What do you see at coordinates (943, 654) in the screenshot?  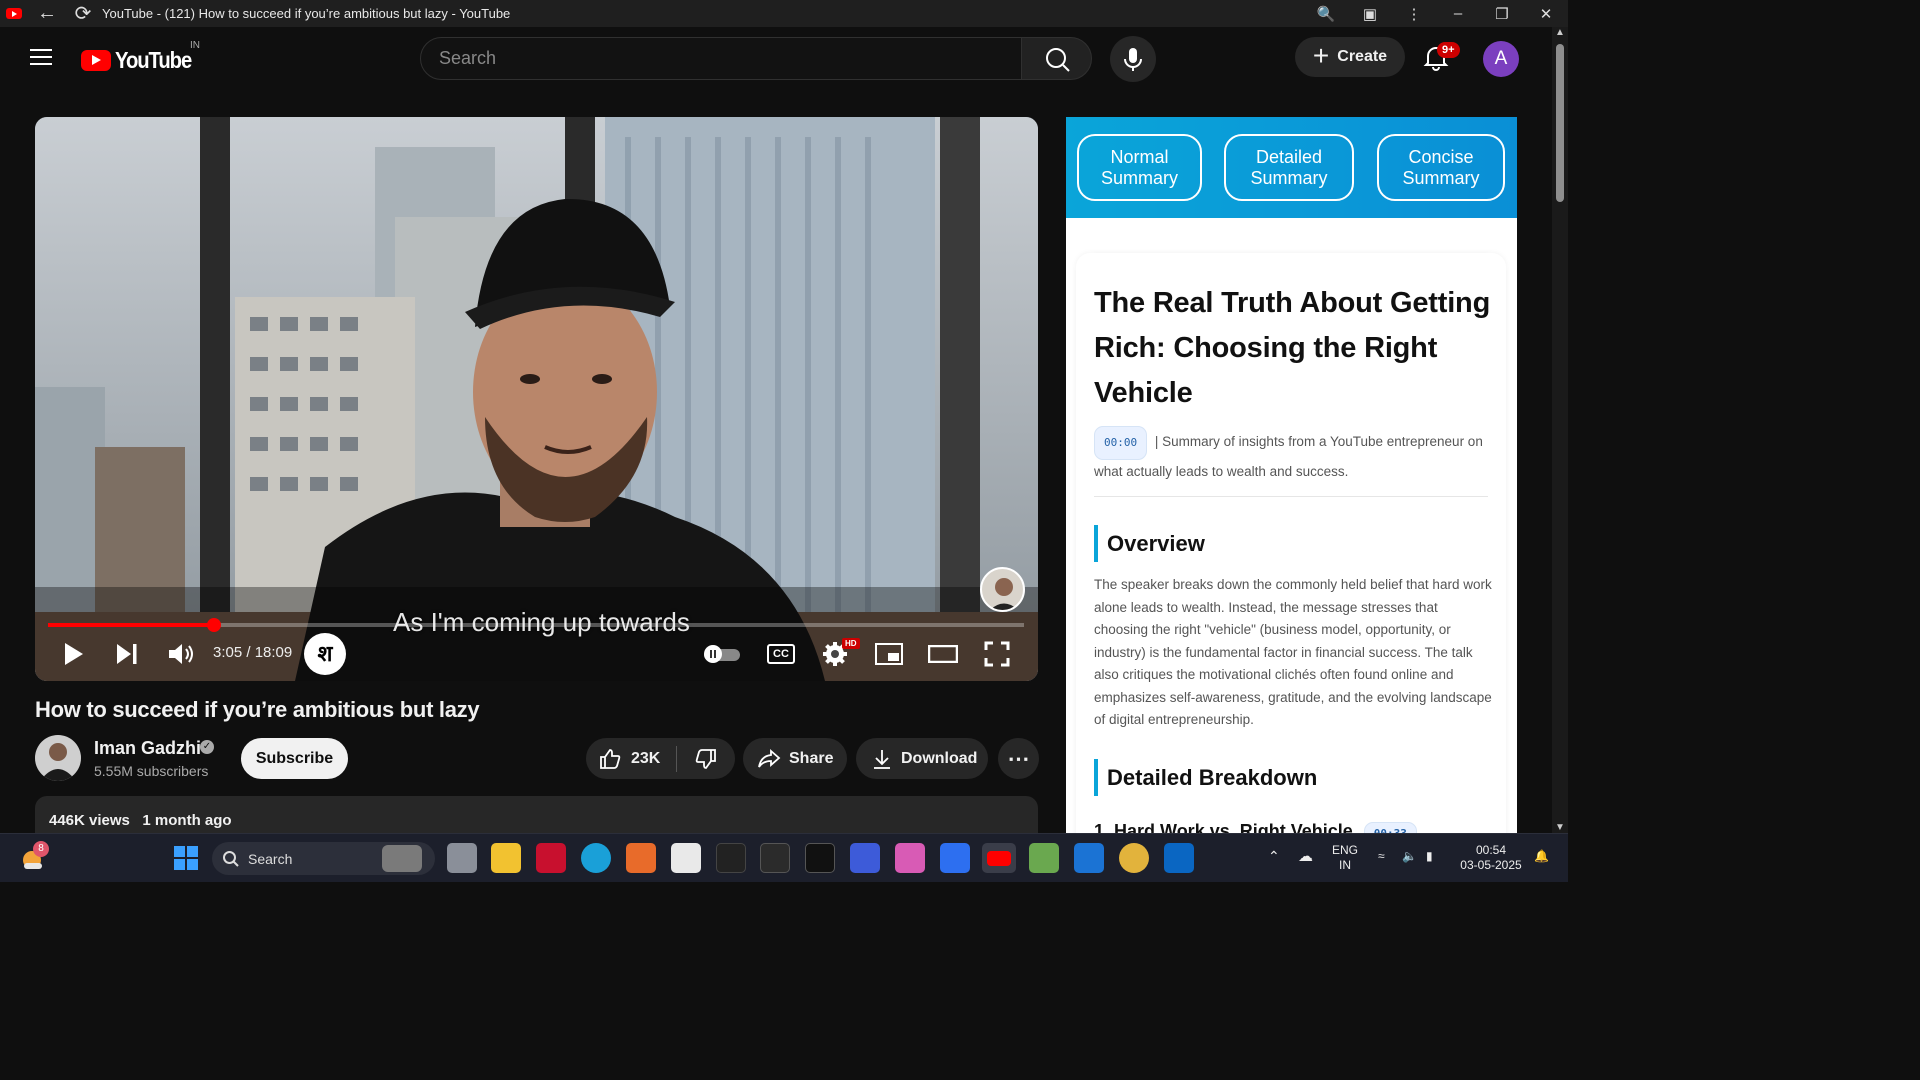 I see `theater-mode-icon` at bounding box center [943, 654].